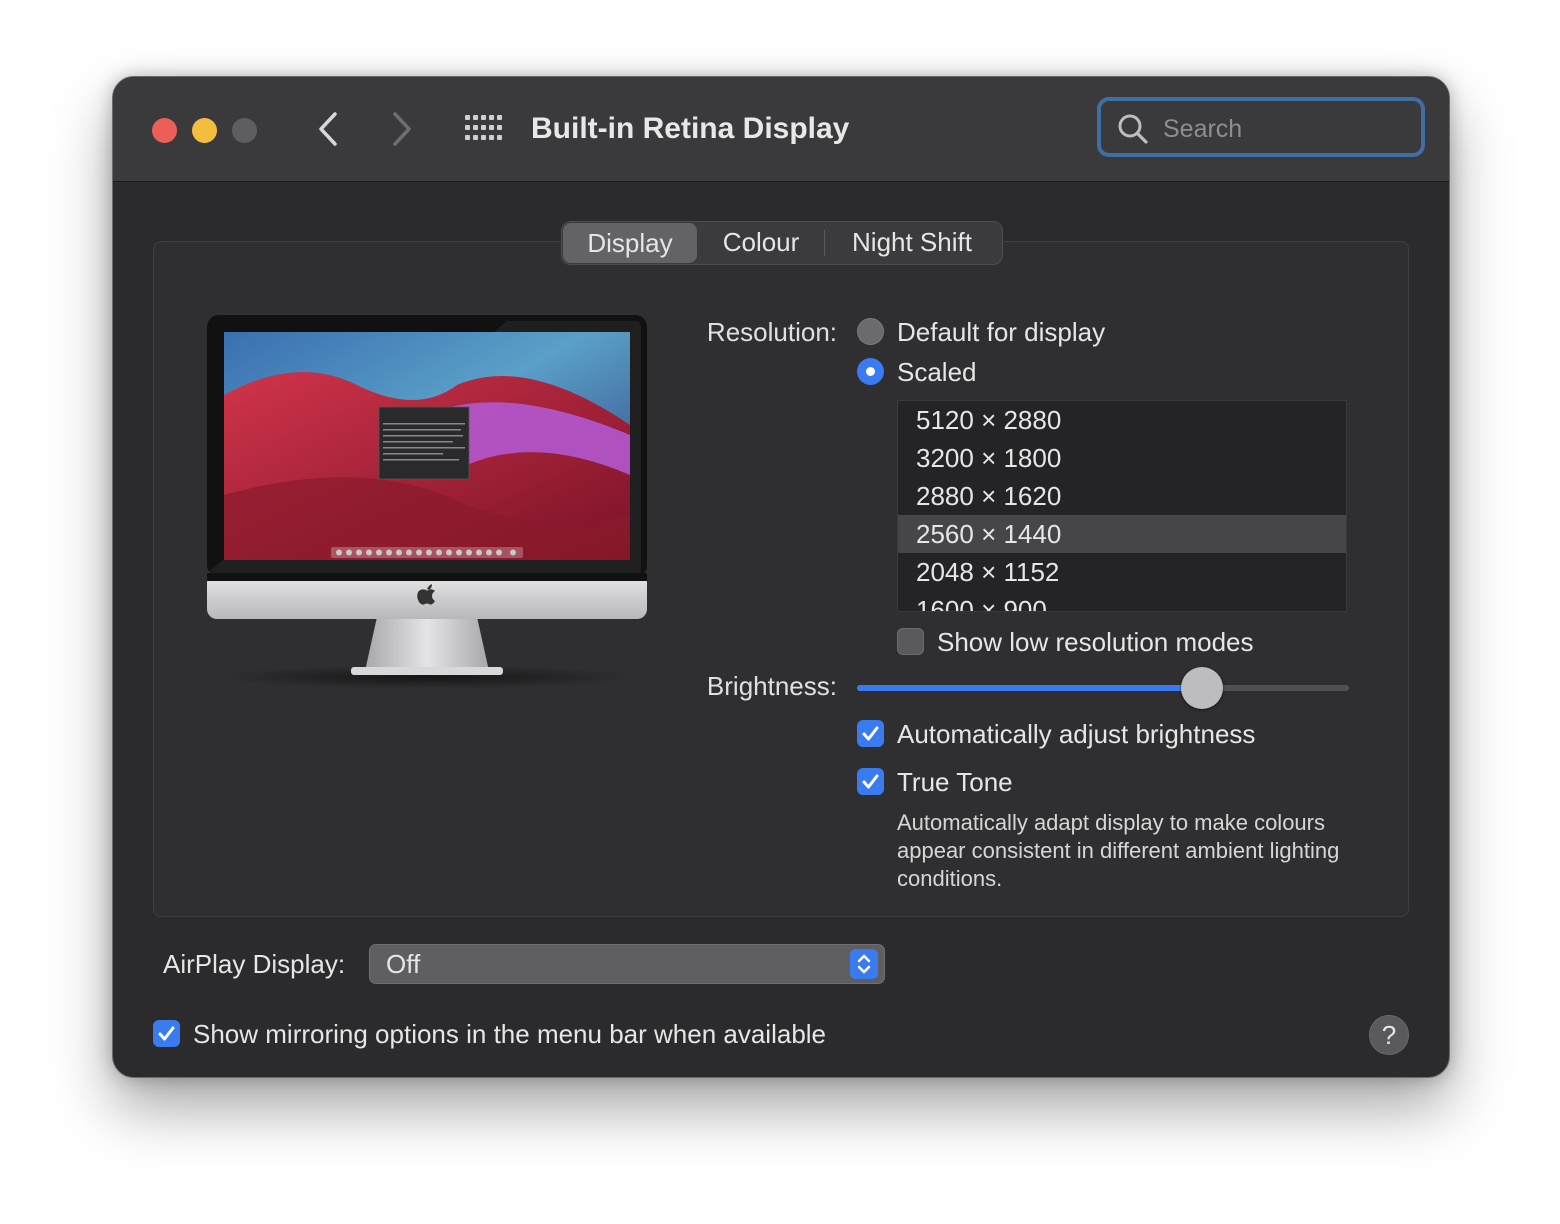 The image size is (1560, 1224). Describe the element at coordinates (761, 242) in the screenshot. I see `tab-colour: Colour` at that location.